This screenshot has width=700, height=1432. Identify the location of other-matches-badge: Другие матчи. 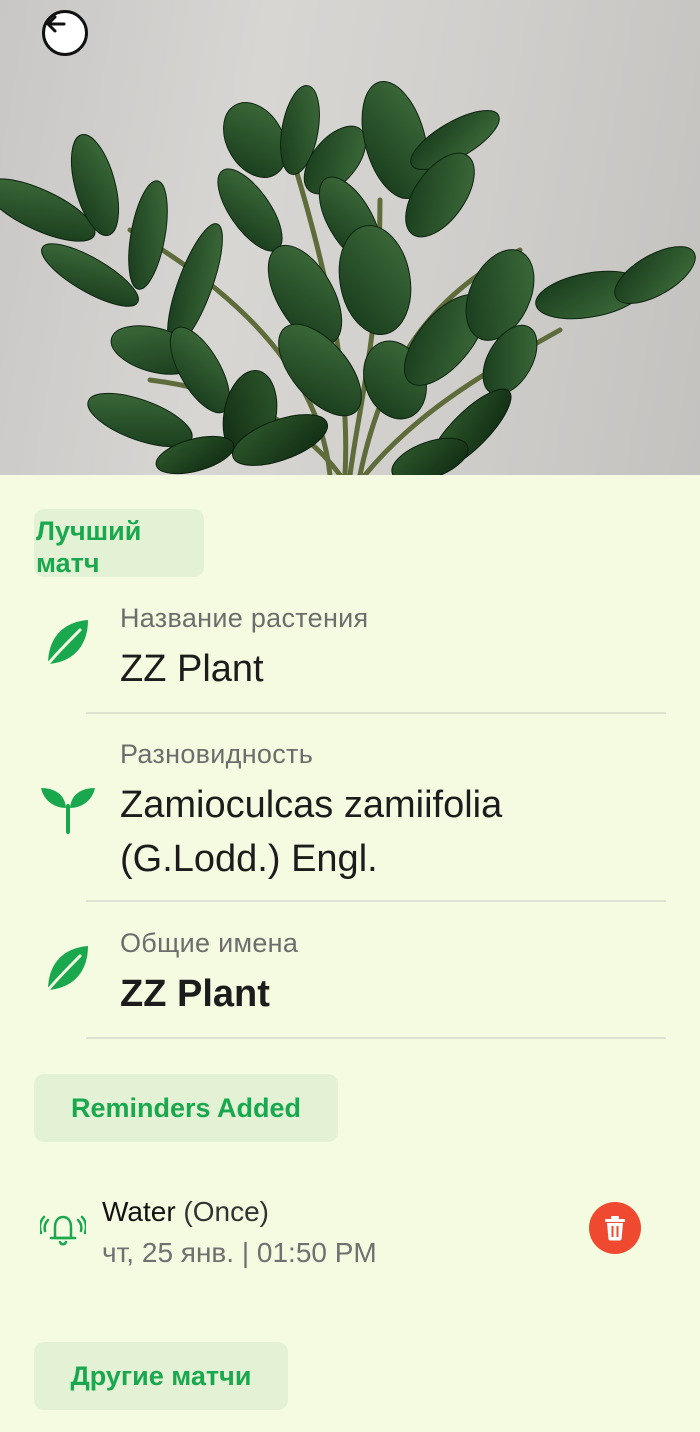
(161, 1376).